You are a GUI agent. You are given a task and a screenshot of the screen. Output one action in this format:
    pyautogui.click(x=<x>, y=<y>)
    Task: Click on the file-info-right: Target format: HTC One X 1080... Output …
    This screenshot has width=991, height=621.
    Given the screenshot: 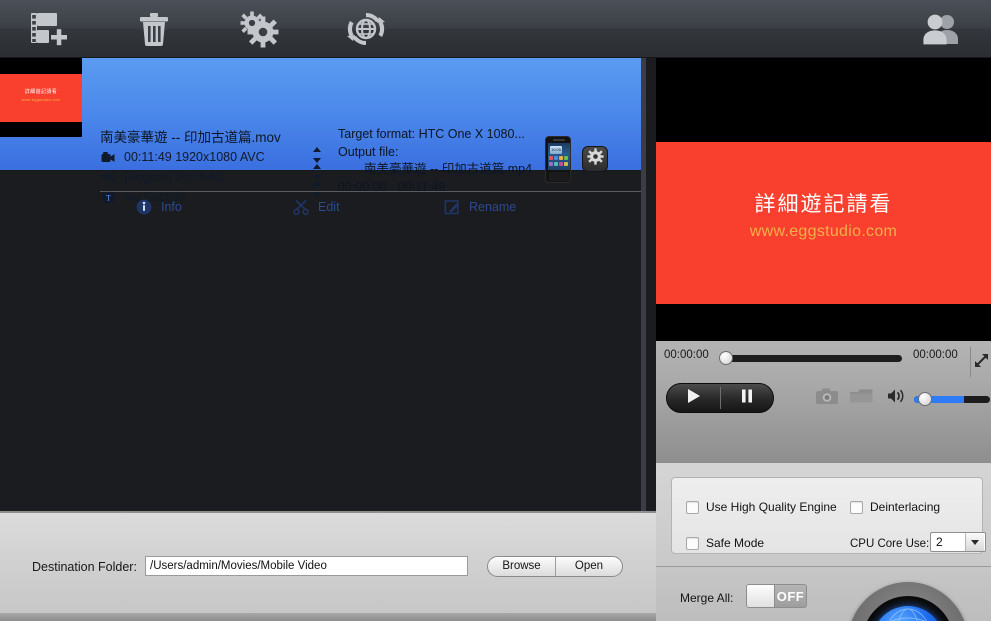 What is the action you would take?
    pyautogui.click(x=435, y=161)
    